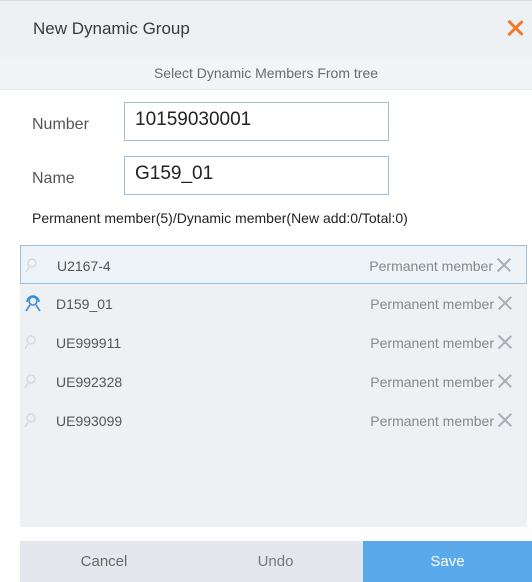 The width and height of the screenshot is (532, 582). Describe the element at coordinates (515, 28) in the screenshot. I see `close-icon` at that location.